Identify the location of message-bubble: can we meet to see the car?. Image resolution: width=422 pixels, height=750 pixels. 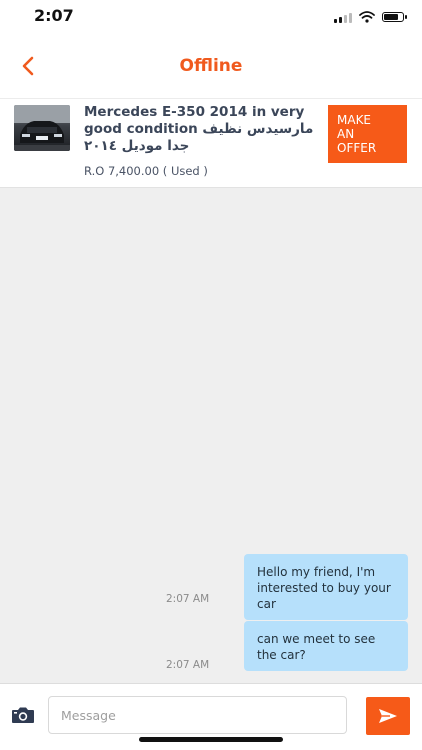
(326, 646).